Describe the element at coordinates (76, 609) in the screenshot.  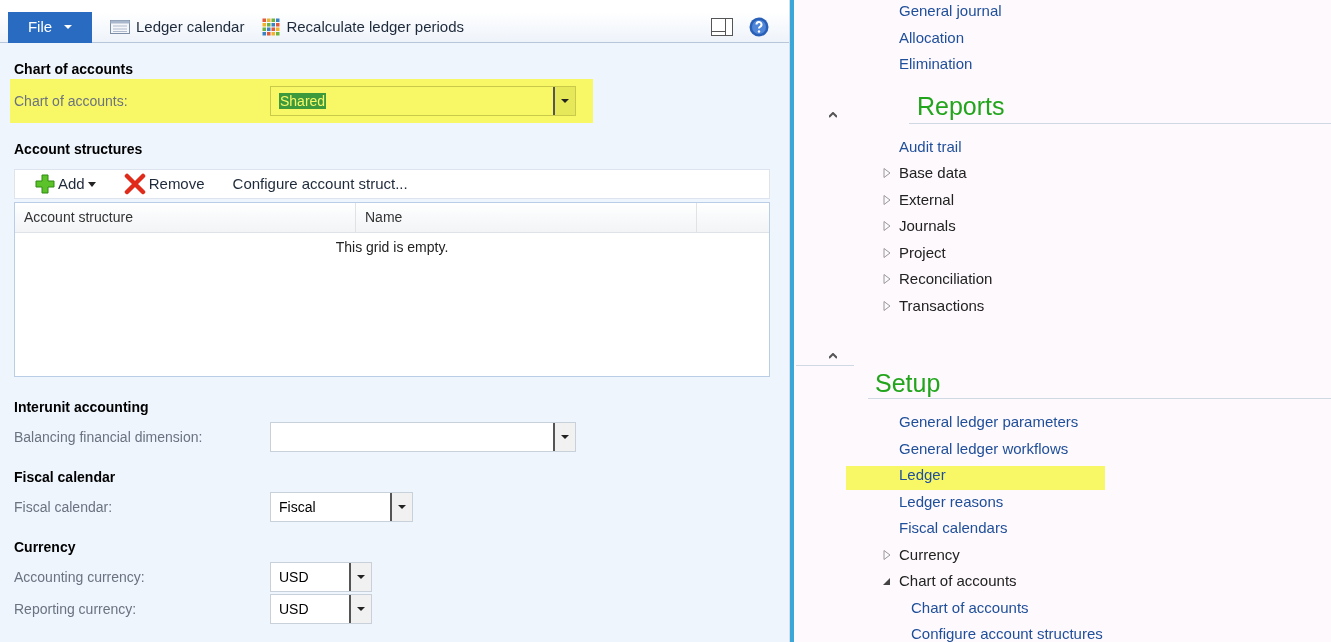
I see `field-label: Reporting currency:` at that location.